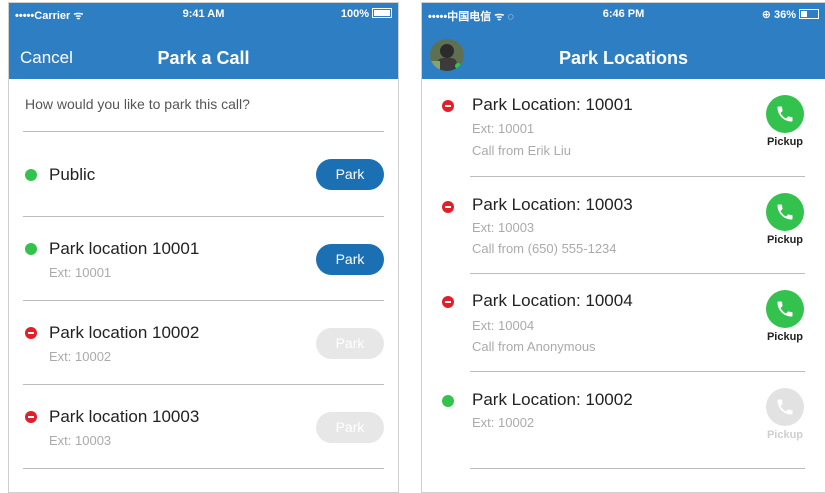 The height and width of the screenshot is (493, 825). I want to click on battery-indicator: 100%, so click(366, 14).